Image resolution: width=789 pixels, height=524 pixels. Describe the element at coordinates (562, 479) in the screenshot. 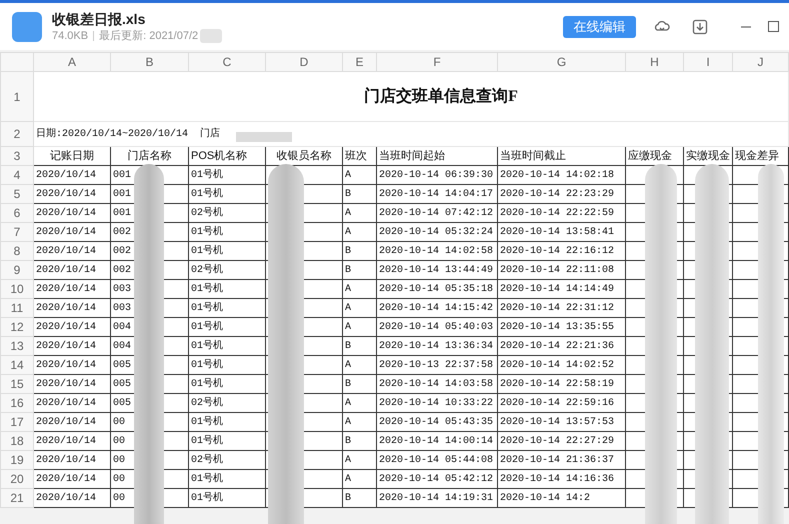

I see `table-cell: 2020-10-14 14:16:36` at that location.